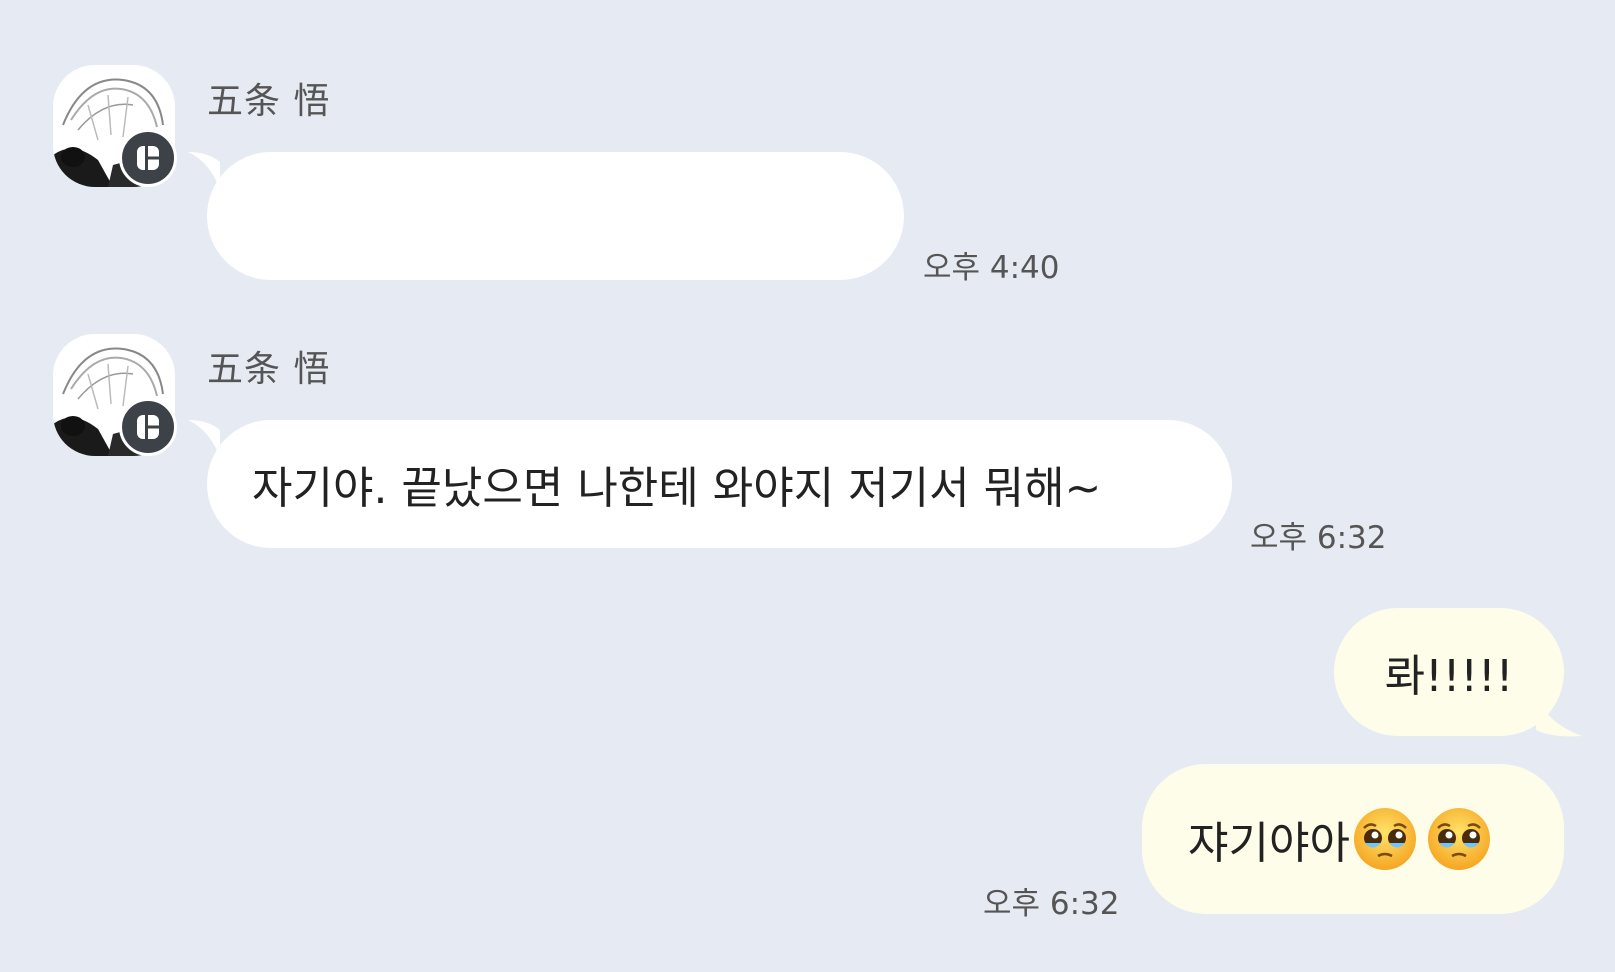 The image size is (1615, 972). I want to click on message-bubble-outgoing: 쟈기야아, so click(1353, 839).